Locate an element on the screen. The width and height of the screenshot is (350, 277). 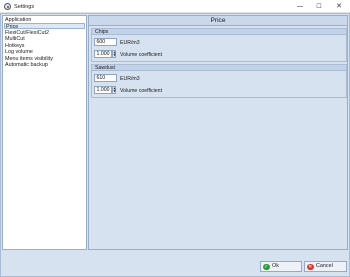
window-title: Settings is located at coordinates (24, 6).